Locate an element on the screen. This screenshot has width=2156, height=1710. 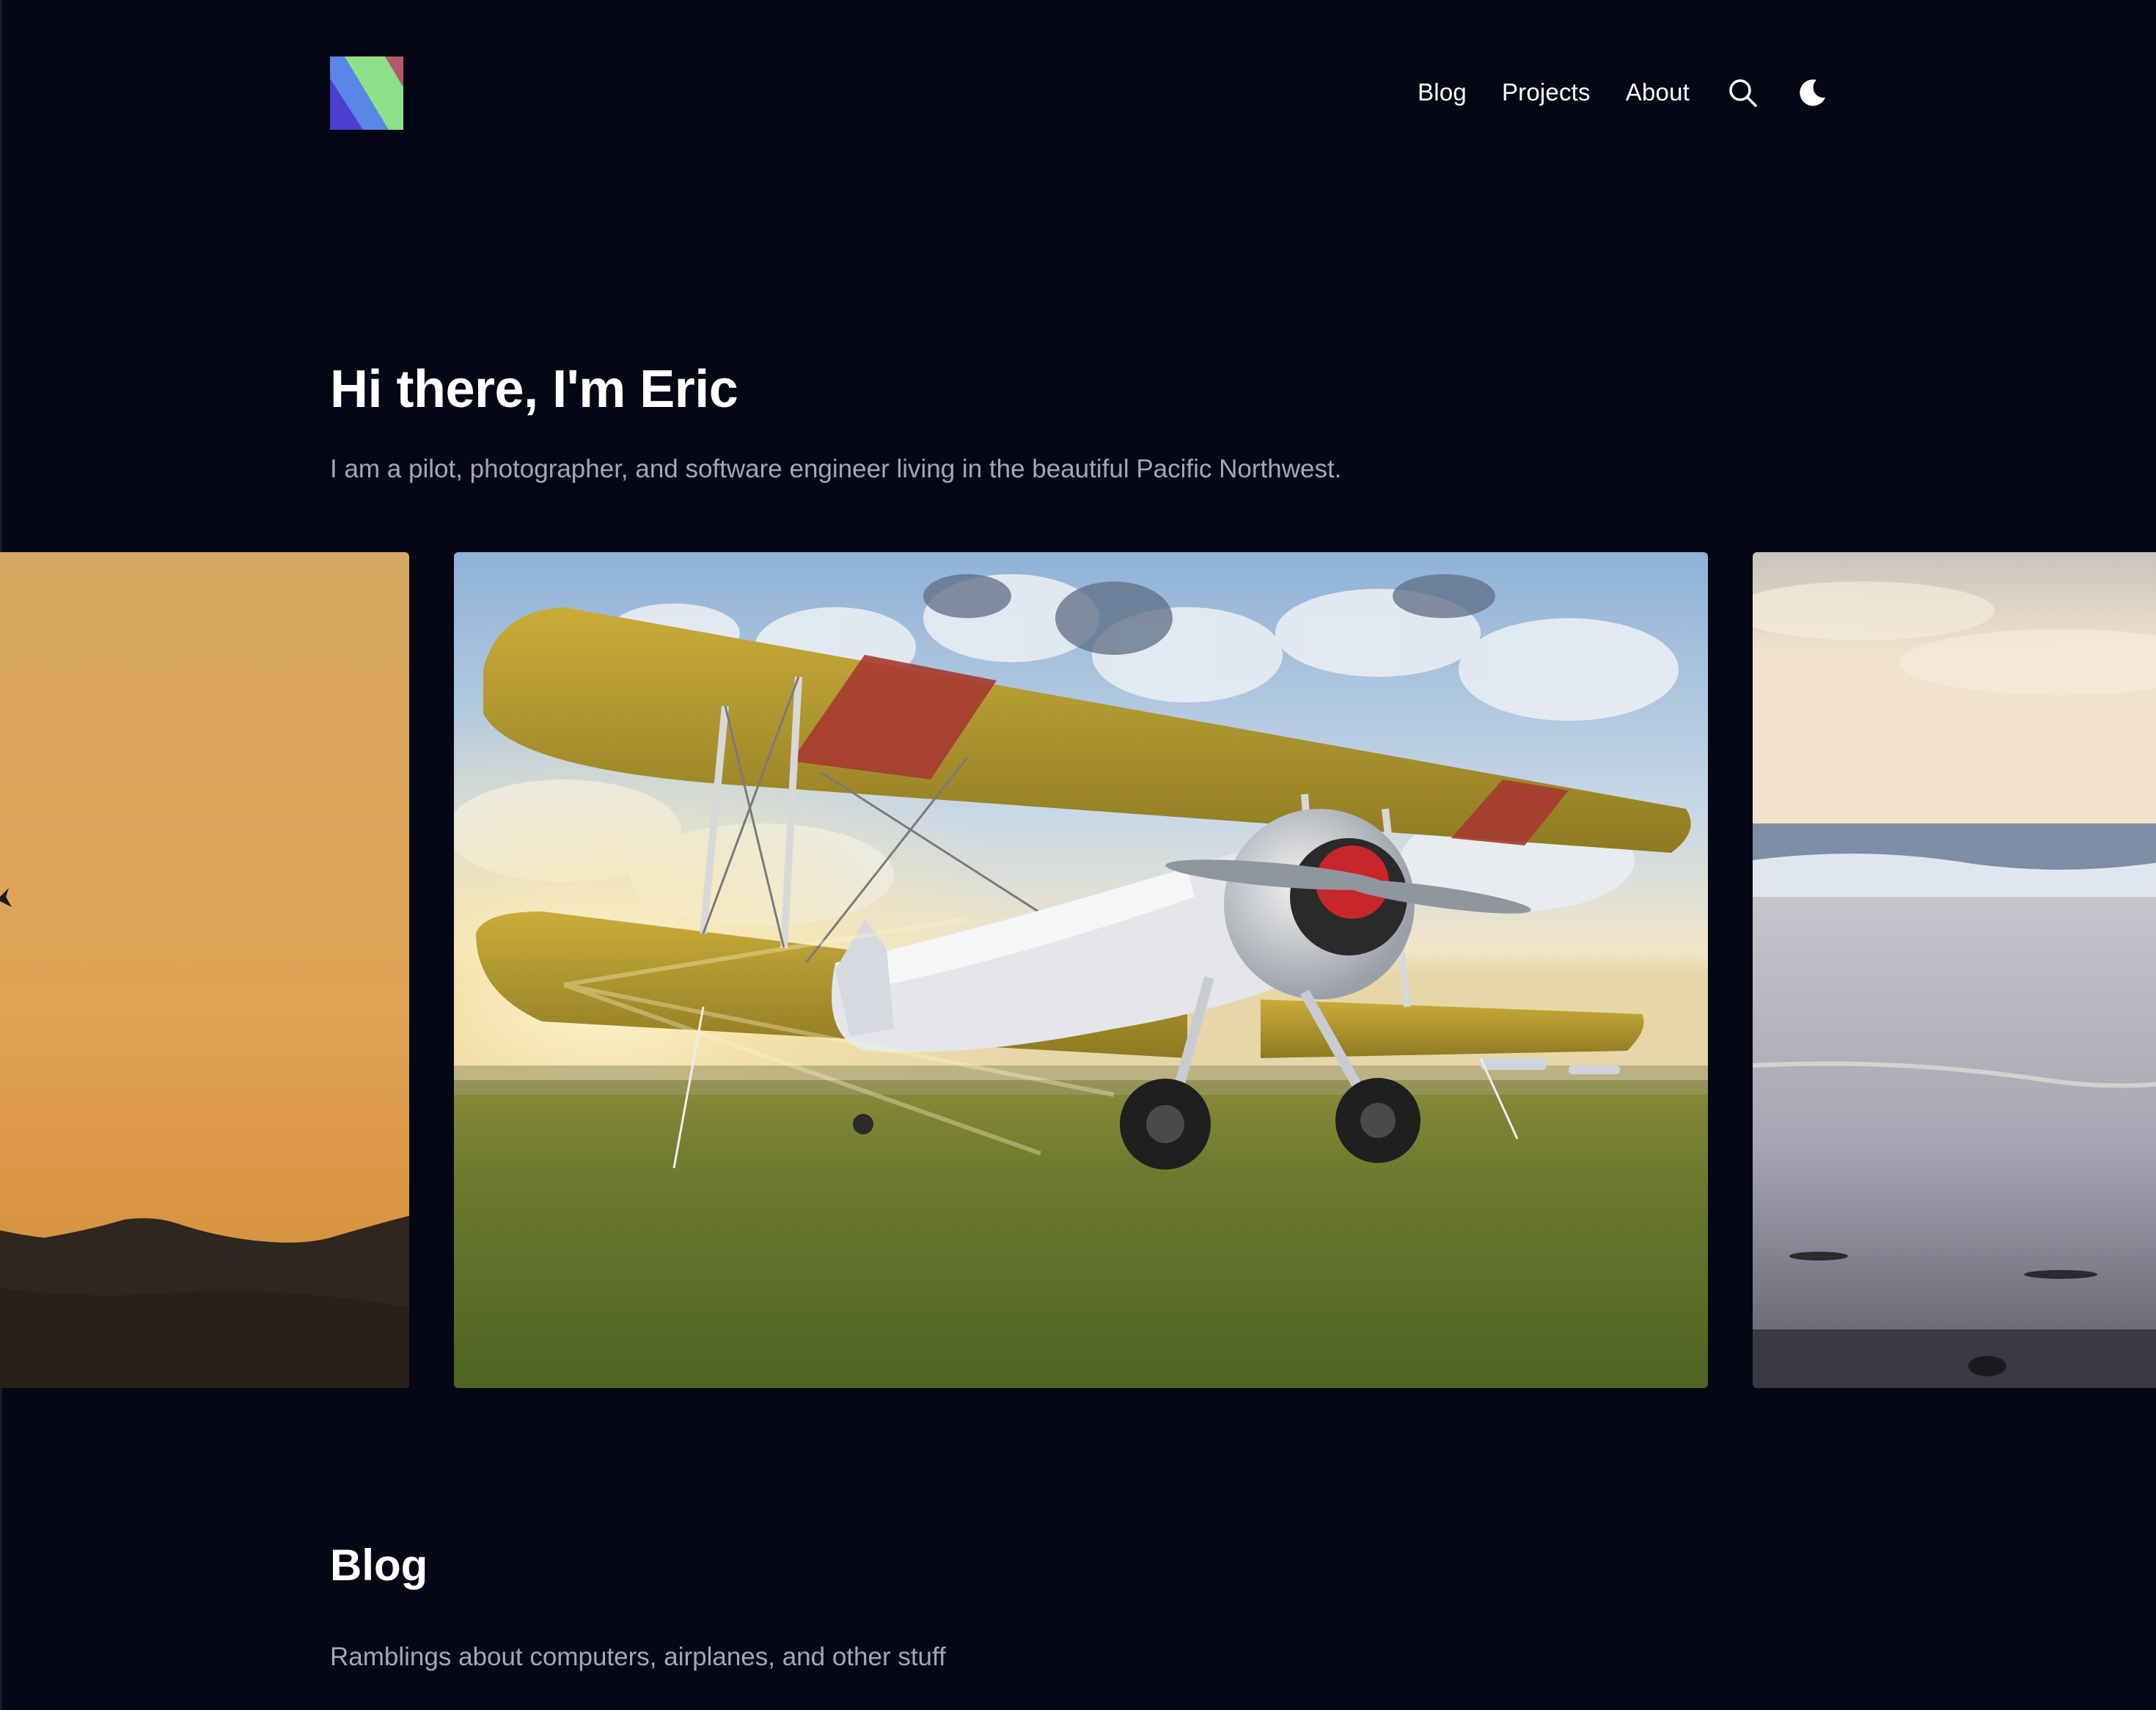
theme-toggle-button is located at coordinates (1812, 92).